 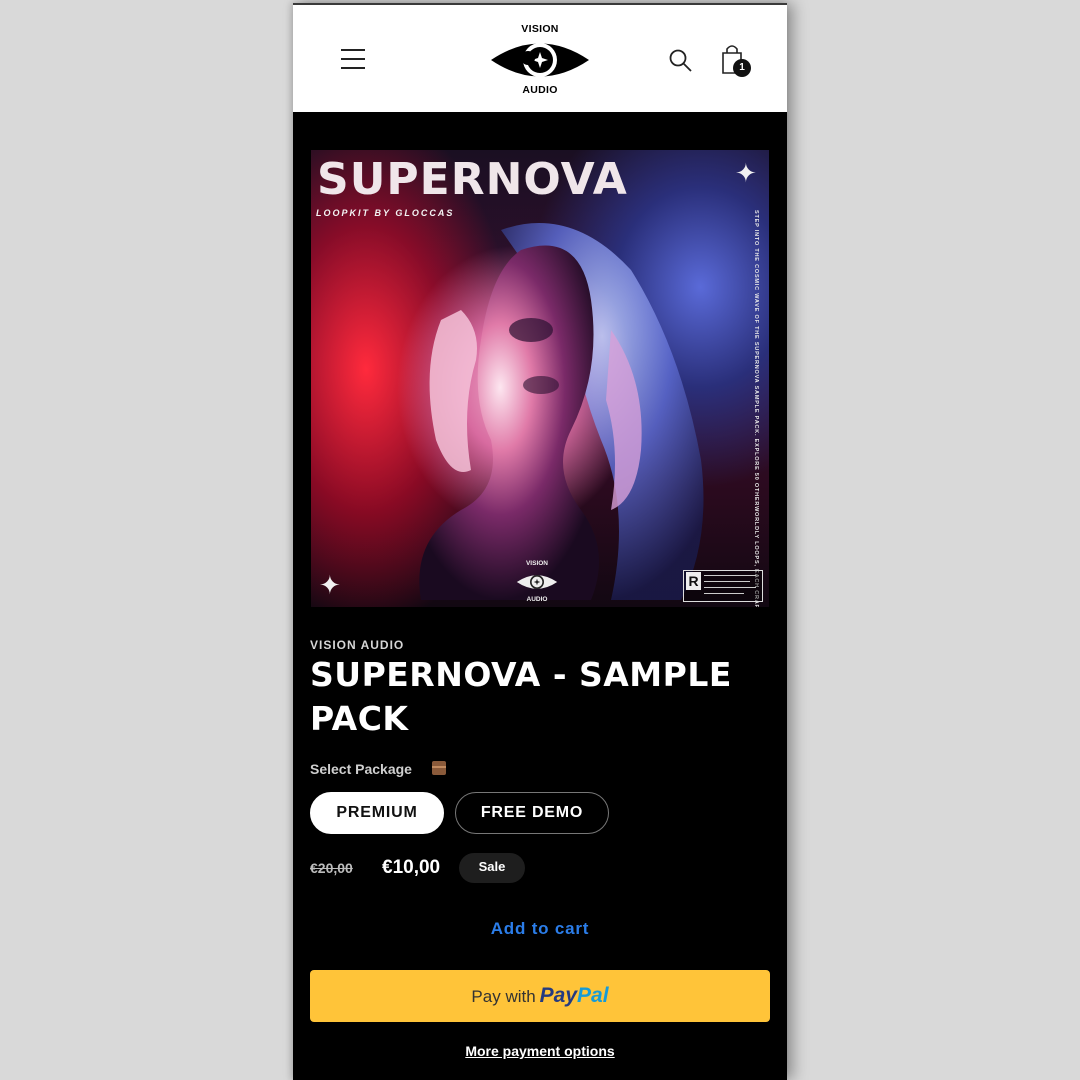 I want to click on product-vendor: VISION AUDIO, so click(x=357, y=645).